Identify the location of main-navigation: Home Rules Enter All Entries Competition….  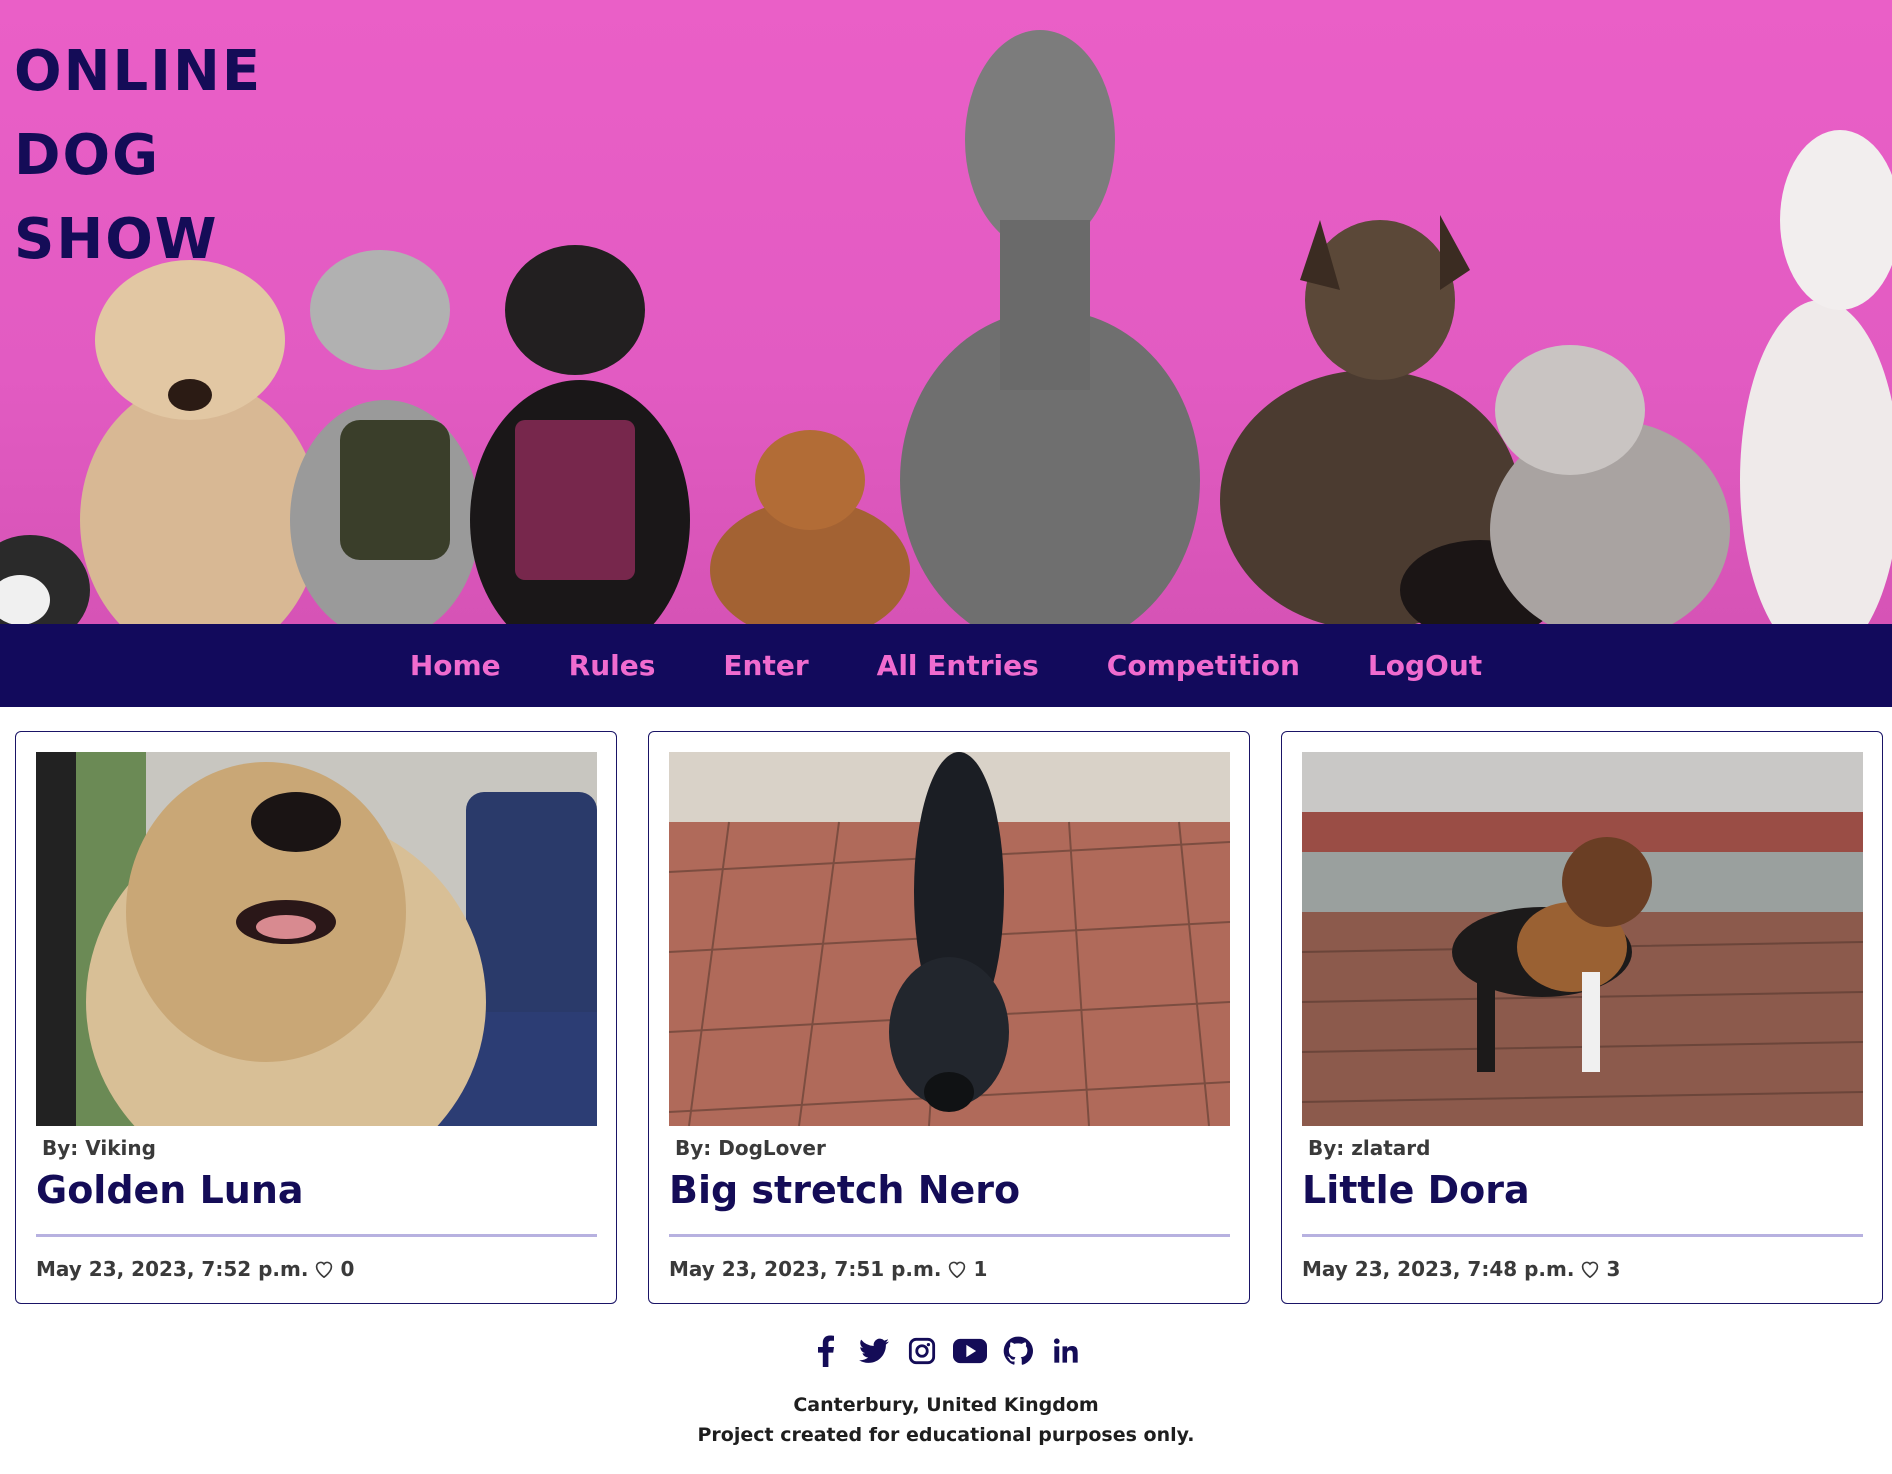
(946, 665).